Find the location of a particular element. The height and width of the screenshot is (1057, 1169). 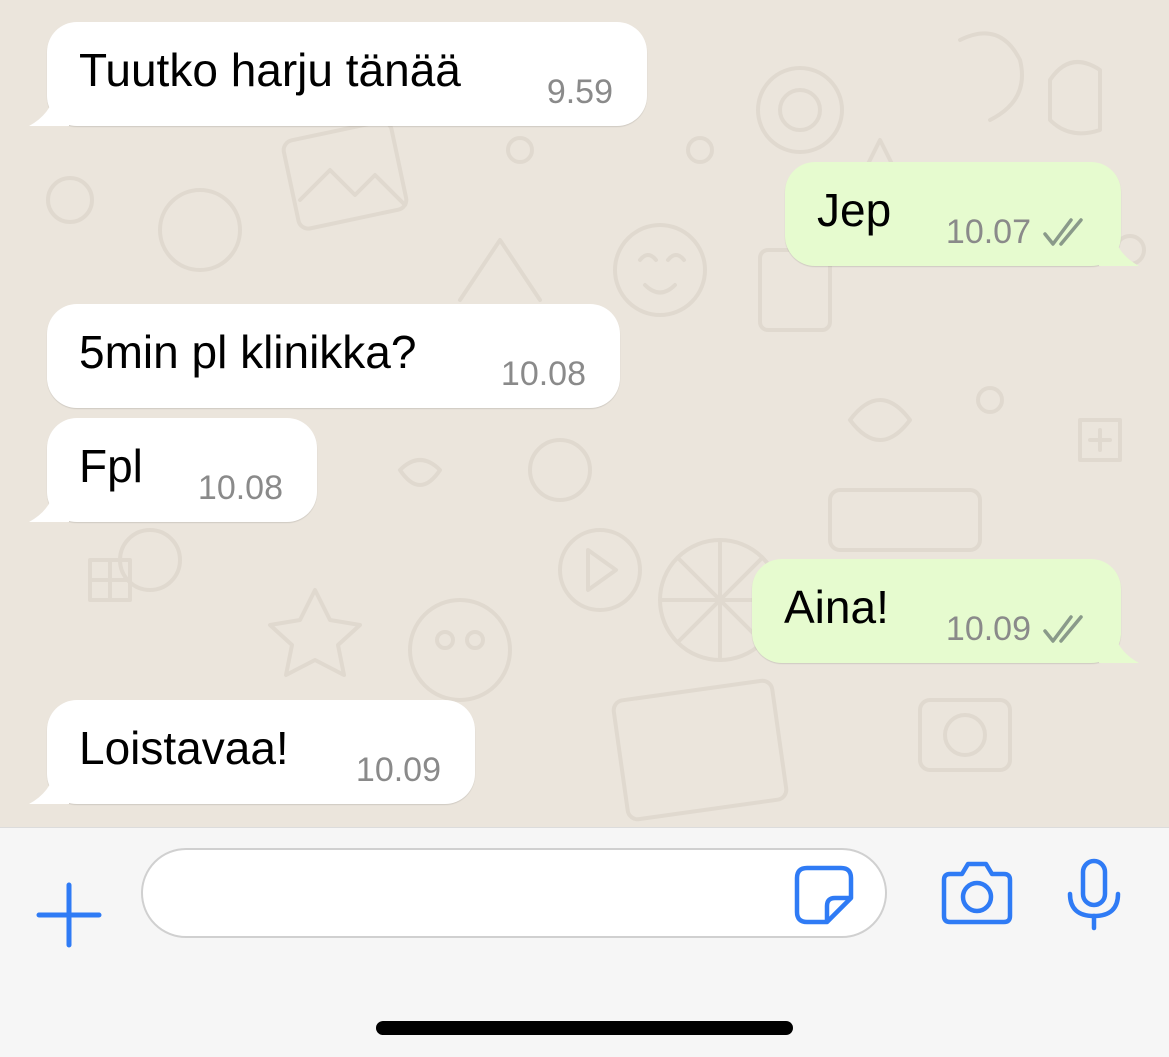

attach-button is located at coordinates (69, 915).